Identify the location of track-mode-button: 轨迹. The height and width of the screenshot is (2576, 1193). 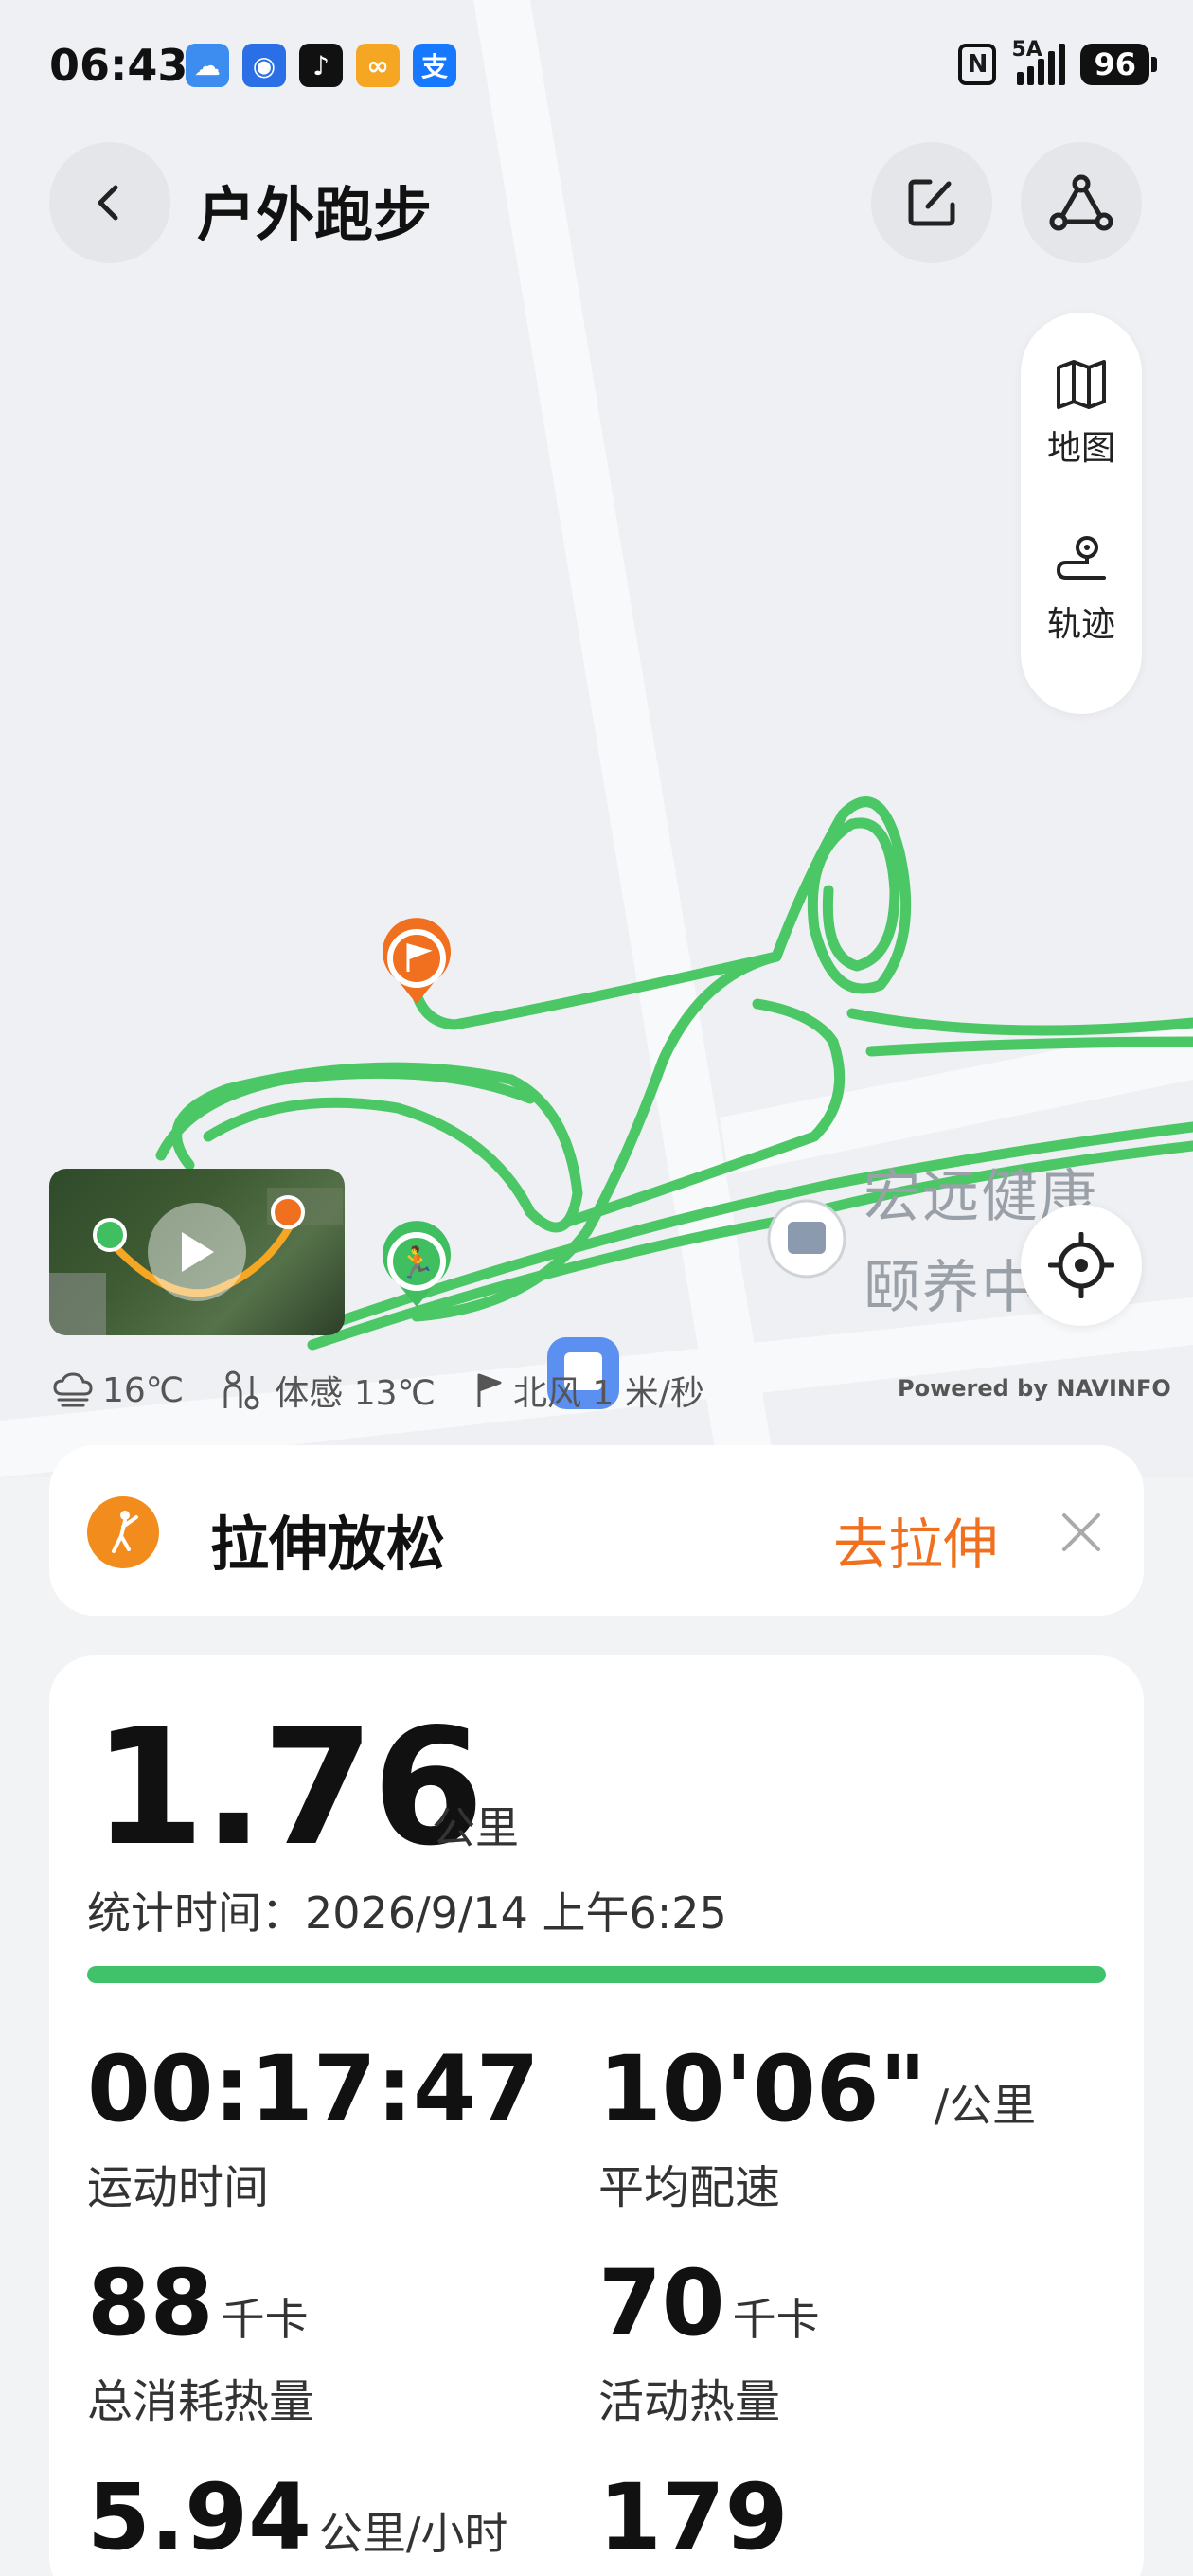
(1081, 589).